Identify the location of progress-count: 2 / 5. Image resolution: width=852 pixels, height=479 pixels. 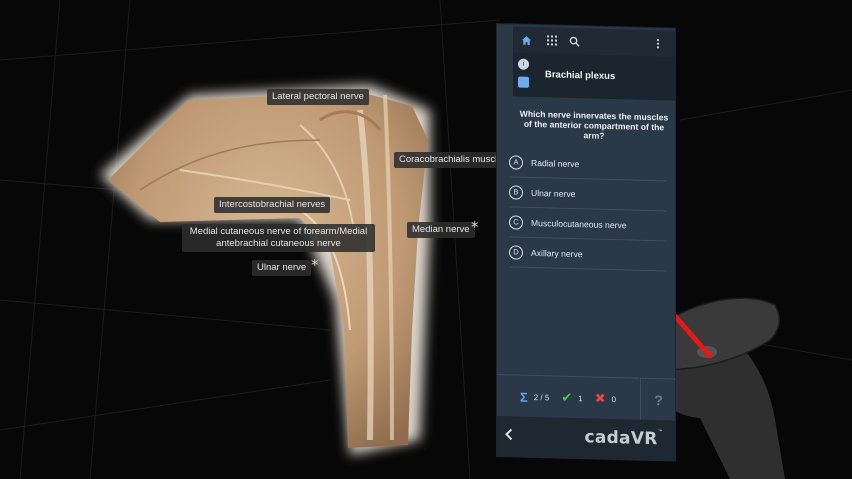
(541, 397).